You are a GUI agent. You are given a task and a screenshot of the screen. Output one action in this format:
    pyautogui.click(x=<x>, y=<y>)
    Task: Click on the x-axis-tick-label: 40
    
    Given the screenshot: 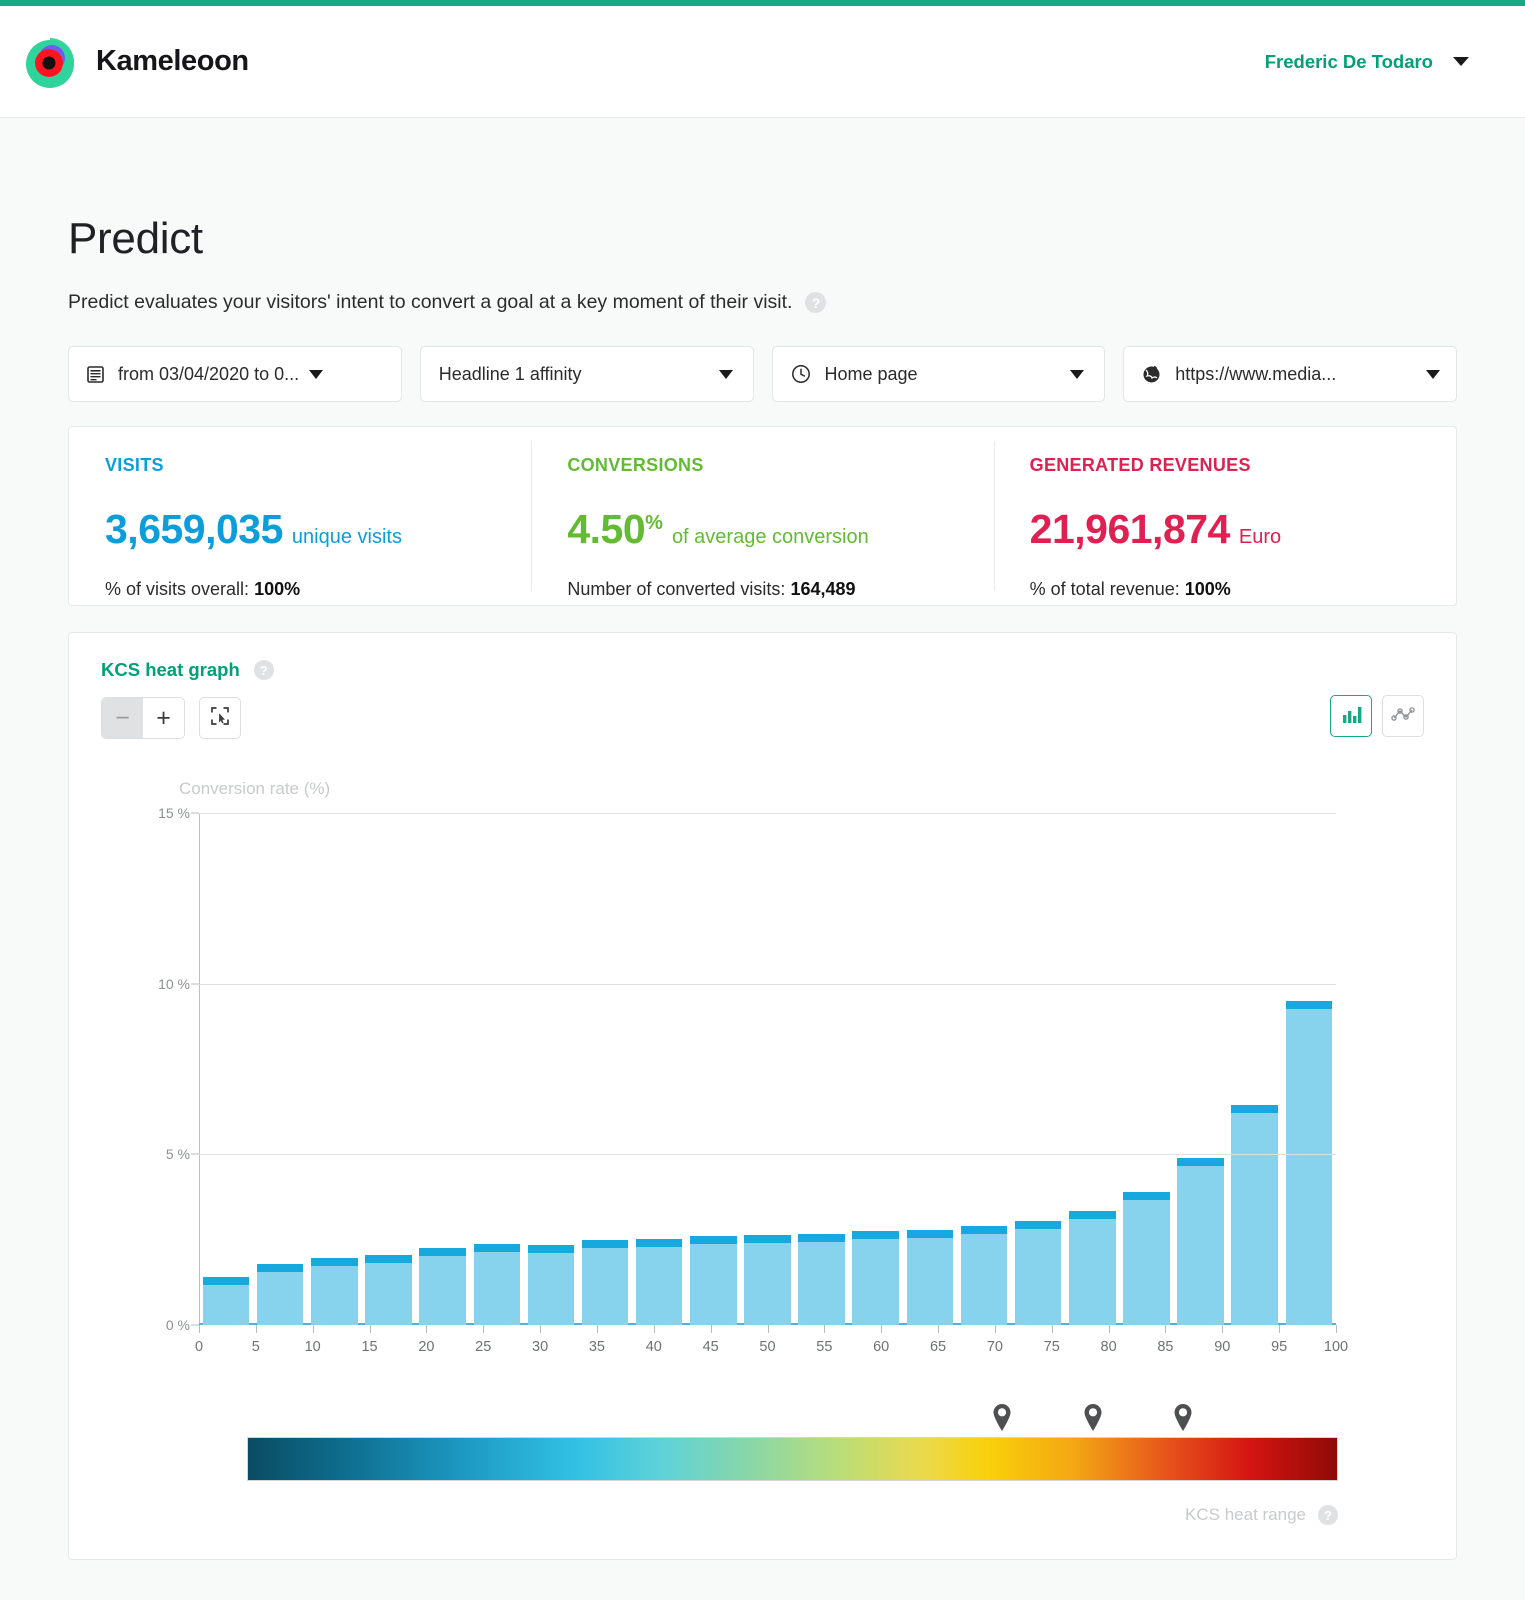 What is the action you would take?
    pyautogui.click(x=653, y=1347)
    